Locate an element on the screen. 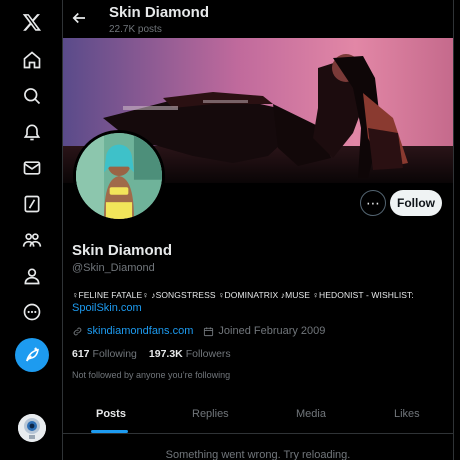 The width and height of the screenshot is (460, 460). profile-avatar is located at coordinates (119, 176).